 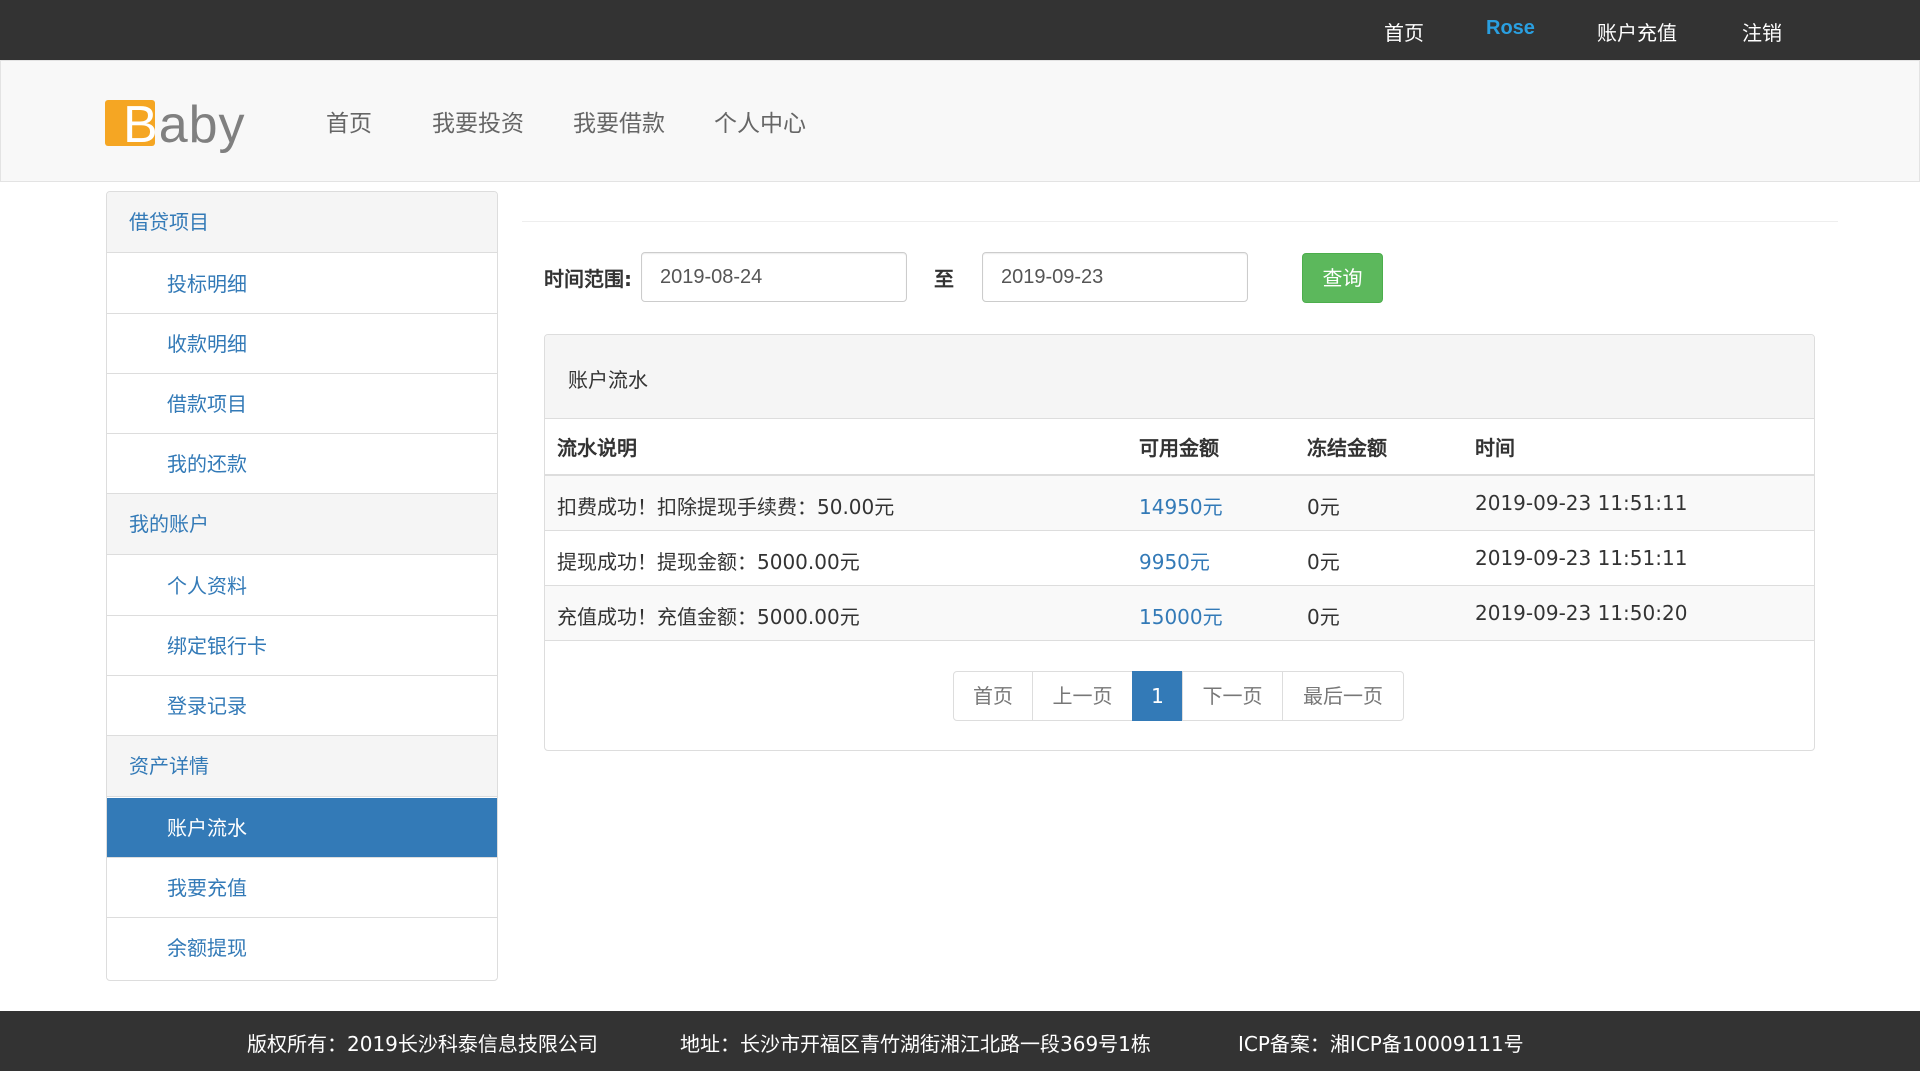 I want to click on sidebar-item-bind-bank-card: 绑定银行卡, so click(x=302, y=646).